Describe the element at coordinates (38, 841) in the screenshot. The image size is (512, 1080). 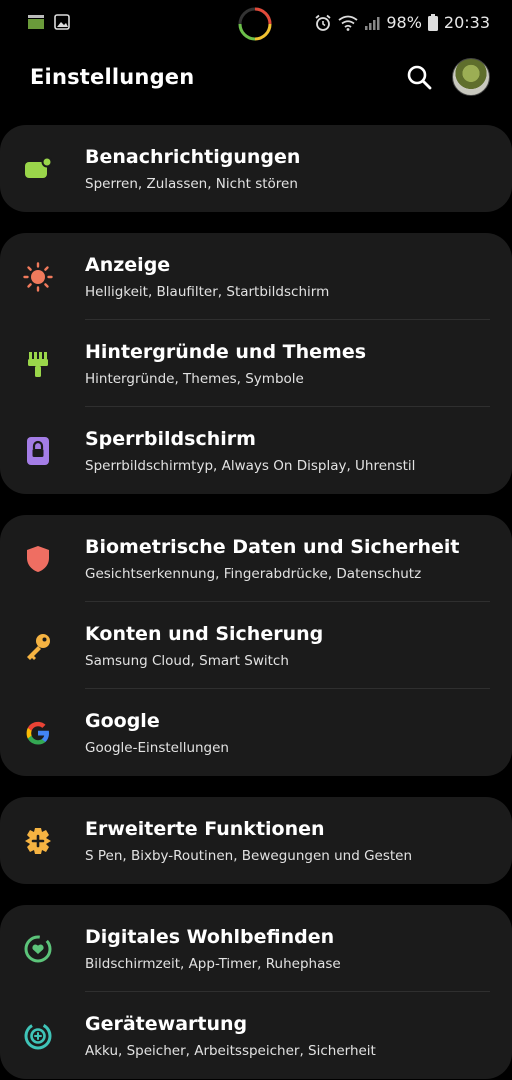
I see `gear-plus-icon` at that location.